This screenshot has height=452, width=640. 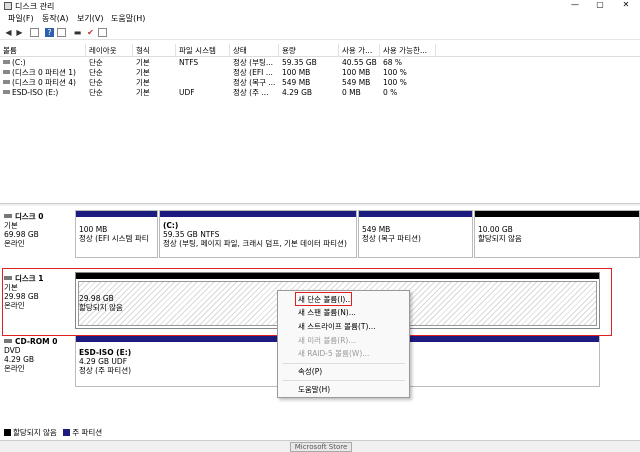 What do you see at coordinates (12, 350) in the screenshot?
I see `disk-type: DVD` at bounding box center [12, 350].